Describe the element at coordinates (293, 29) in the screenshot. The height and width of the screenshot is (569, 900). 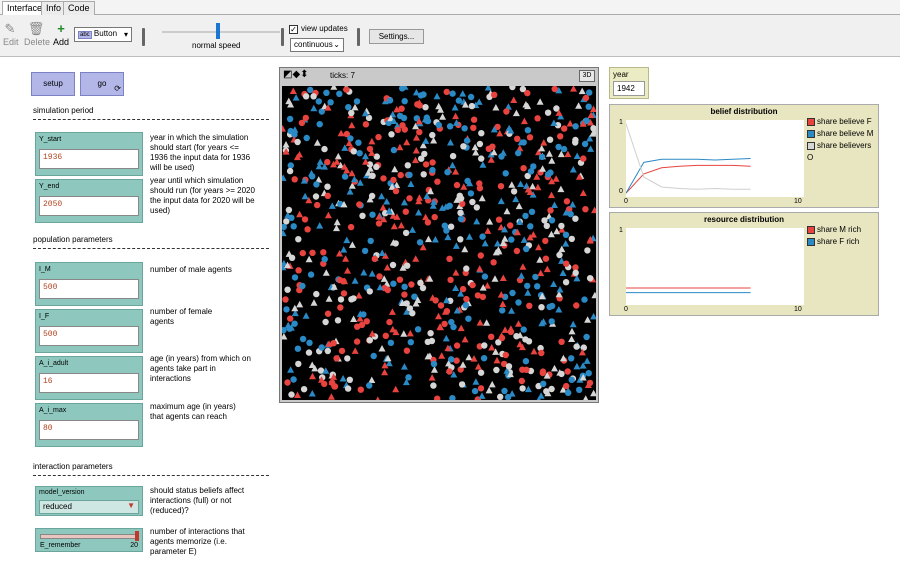
I see `view-updates-checkbox: ✓` at that location.